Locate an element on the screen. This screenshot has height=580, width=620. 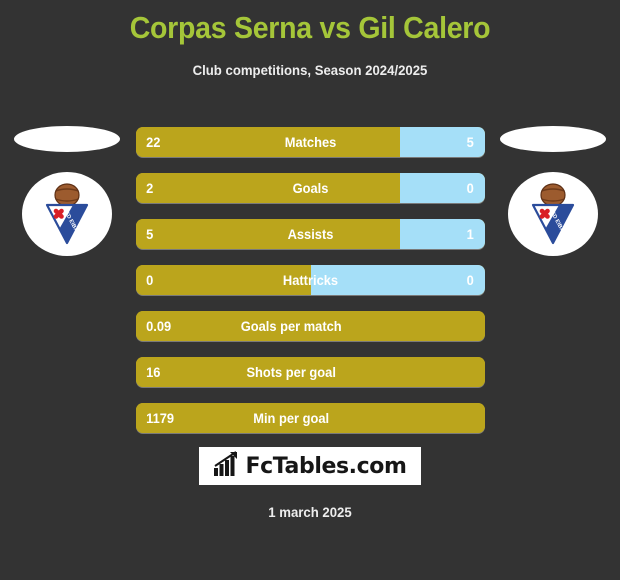
stat-row-matches: 22 Matches 5 is located at coordinates (310, 142).